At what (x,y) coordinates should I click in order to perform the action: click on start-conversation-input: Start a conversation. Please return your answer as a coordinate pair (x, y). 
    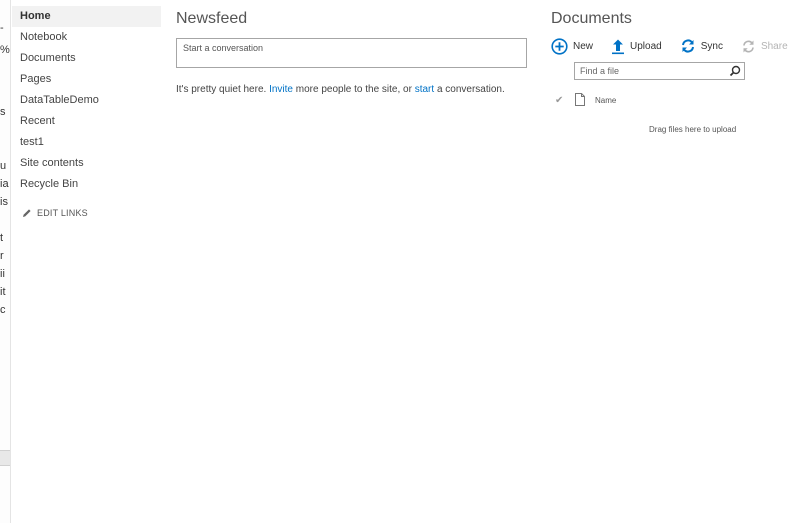
    Looking at the image, I should click on (351, 53).